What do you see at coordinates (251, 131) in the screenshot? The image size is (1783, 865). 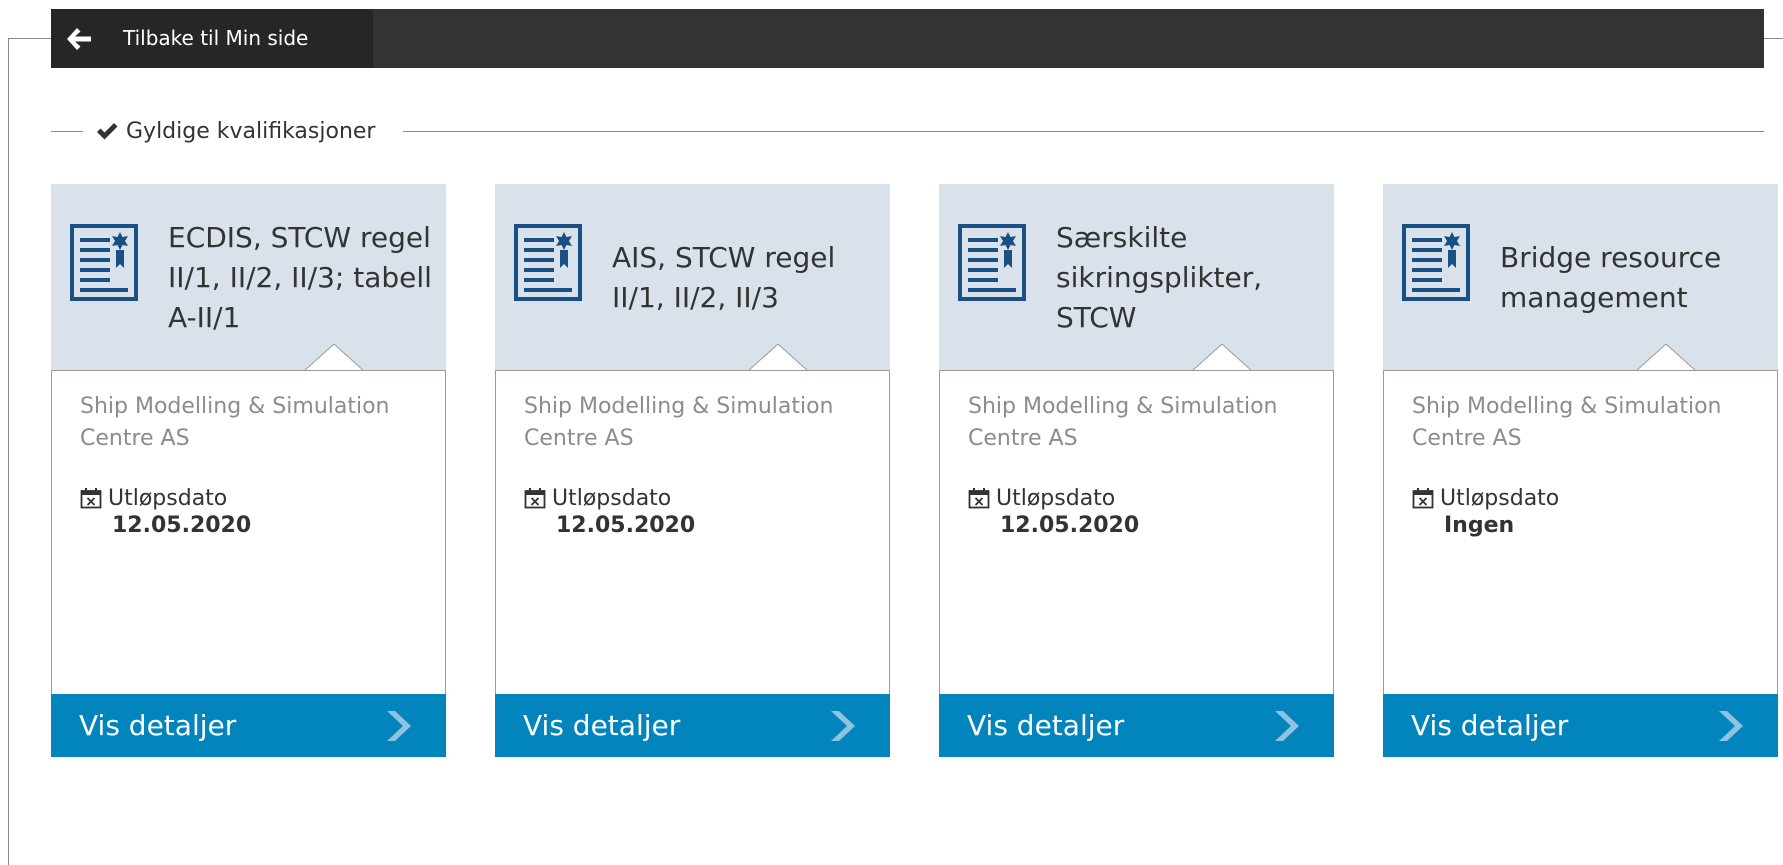 I see `section-title: Gyldige kvalifikasjoner` at bounding box center [251, 131].